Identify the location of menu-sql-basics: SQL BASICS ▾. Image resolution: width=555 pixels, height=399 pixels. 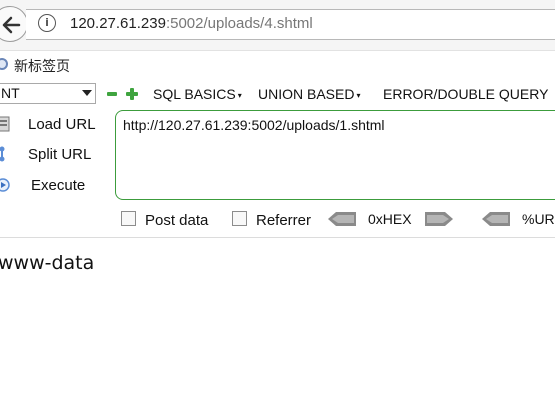
(197, 94).